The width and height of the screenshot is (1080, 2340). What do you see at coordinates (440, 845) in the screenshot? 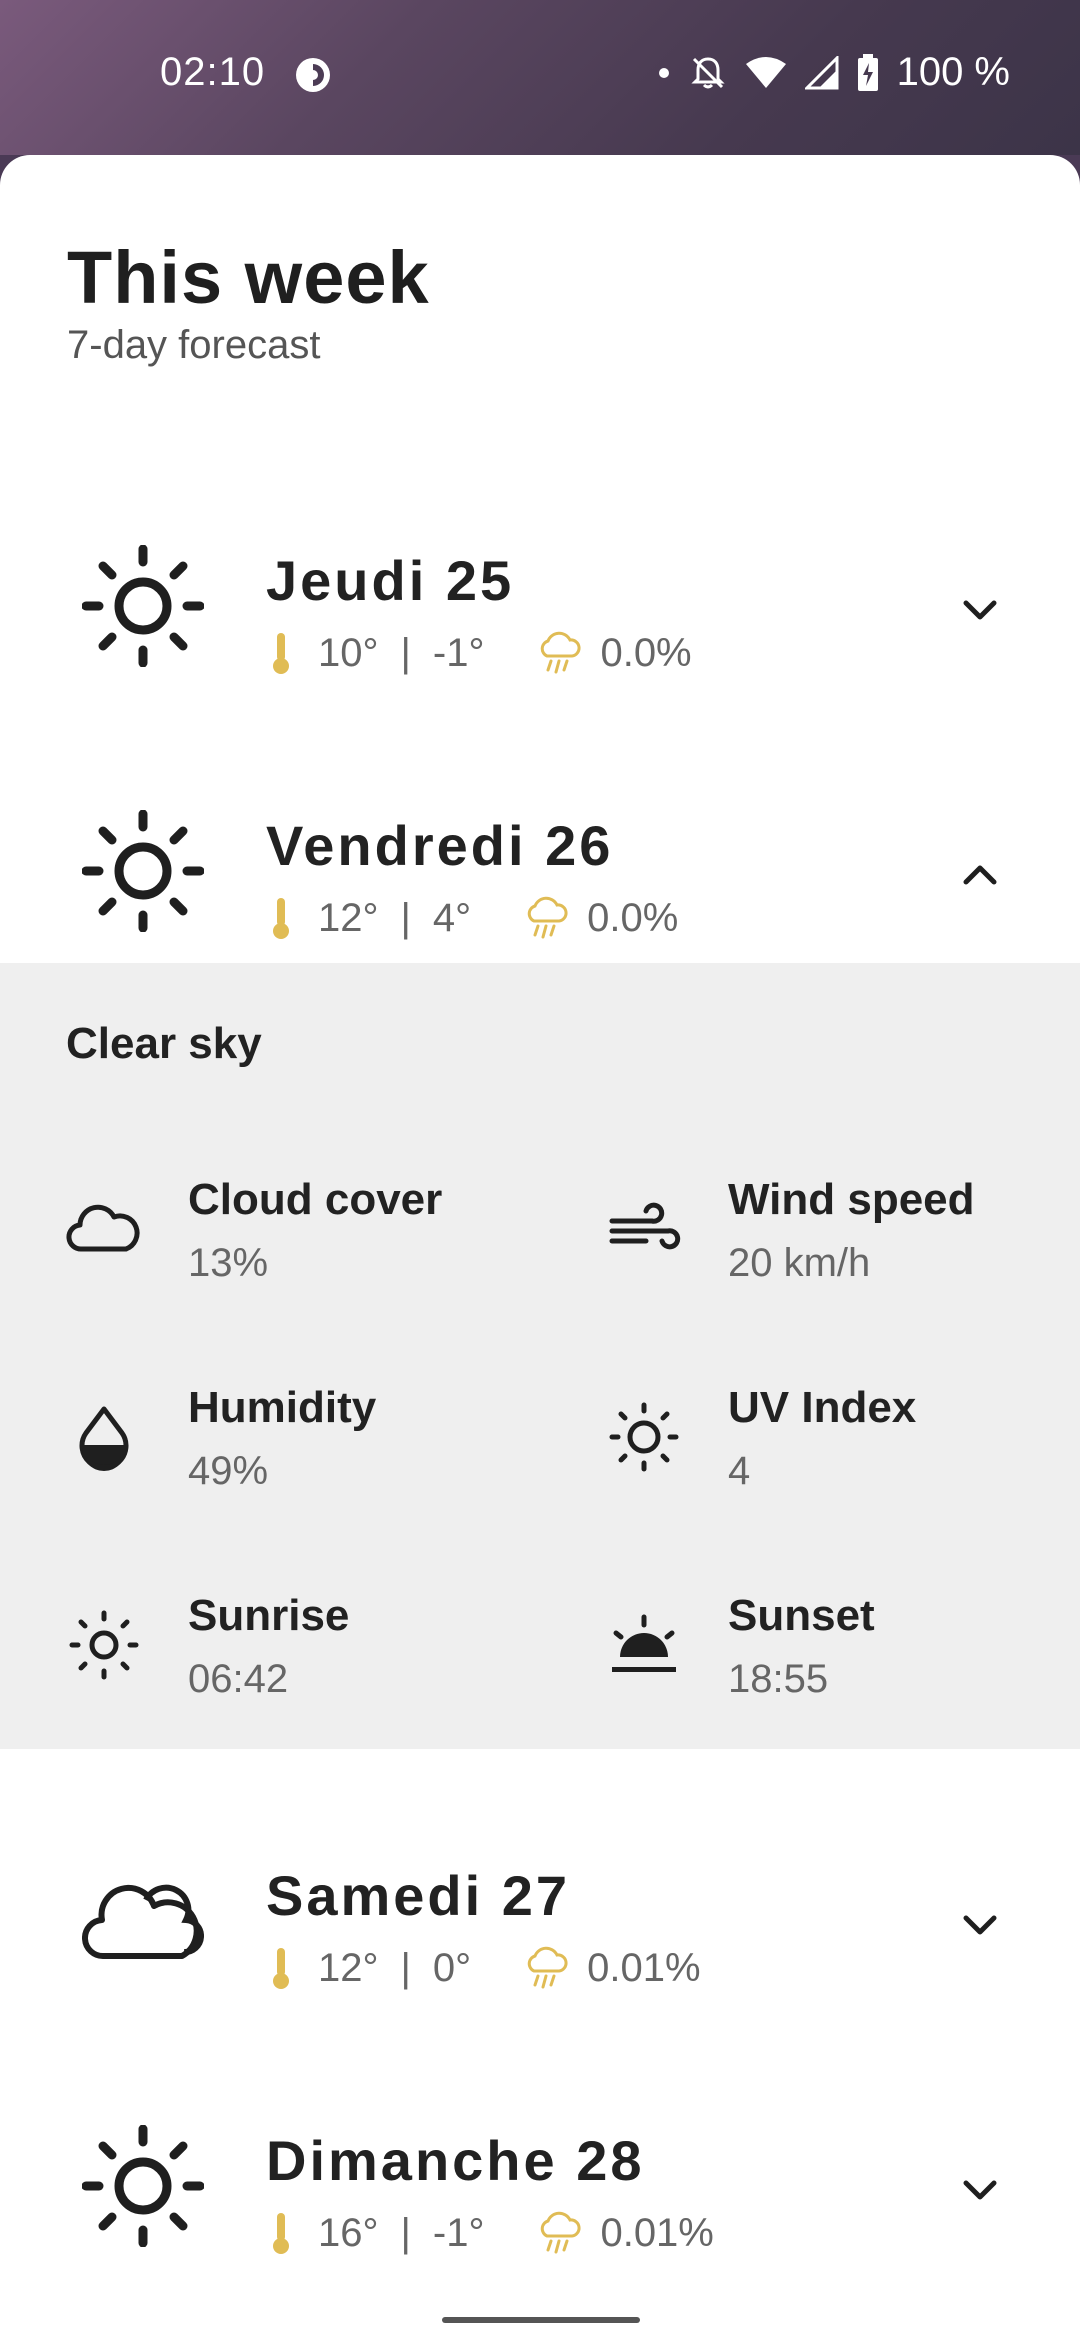
I see `day-name: Vendredi 26` at bounding box center [440, 845].